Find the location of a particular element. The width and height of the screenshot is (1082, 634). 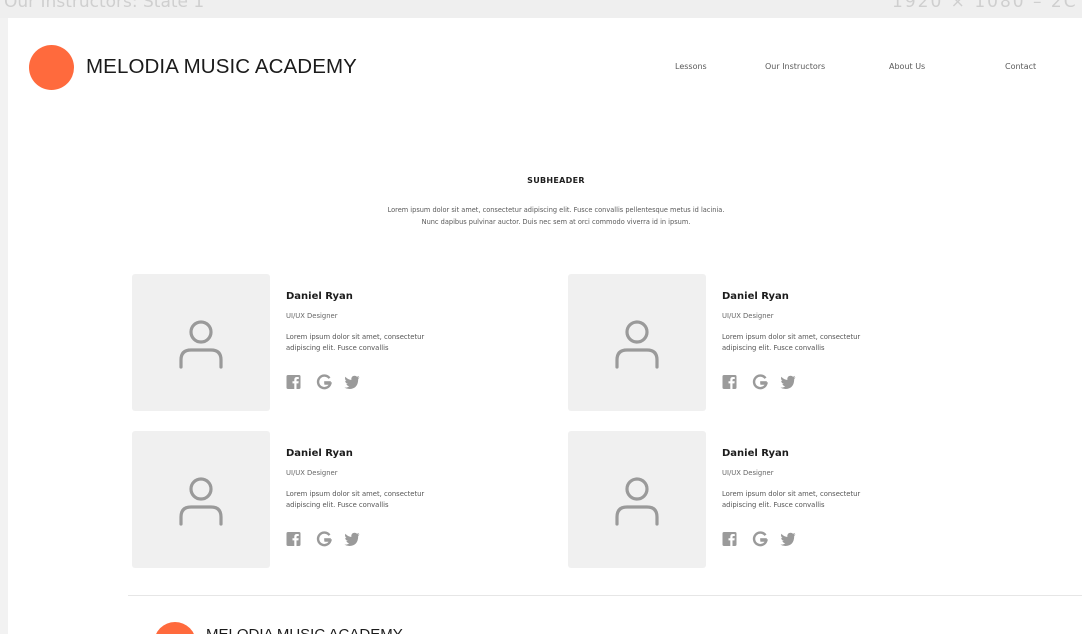

footer-divider is located at coordinates (605, 595).